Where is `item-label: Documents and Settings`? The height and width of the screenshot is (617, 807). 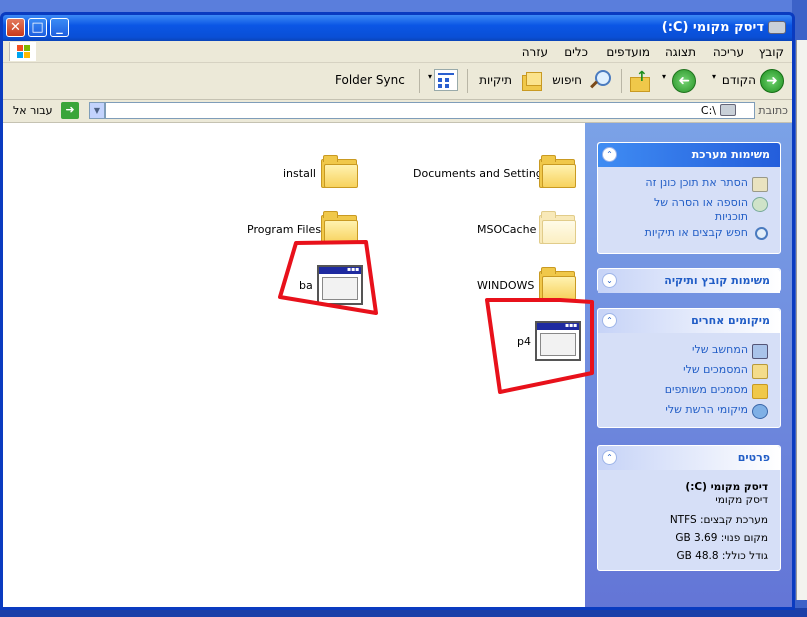 item-label: Documents and Settings is located at coordinates (481, 173).